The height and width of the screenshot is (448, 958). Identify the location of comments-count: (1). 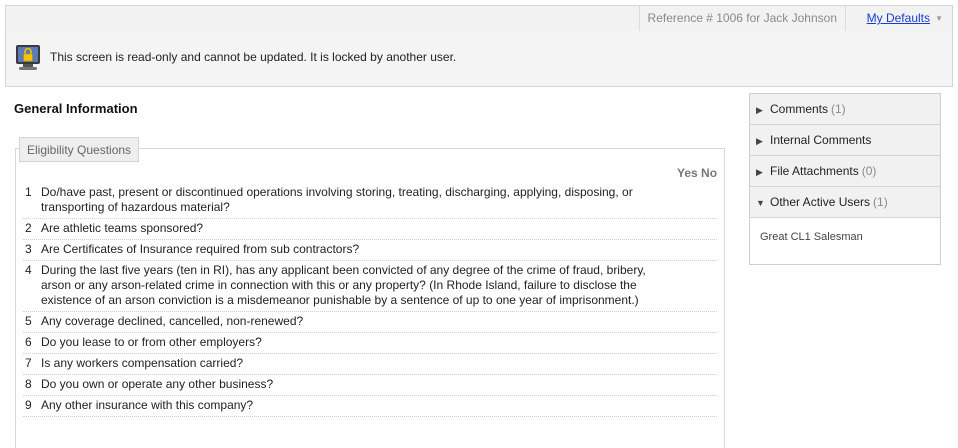
(838, 109).